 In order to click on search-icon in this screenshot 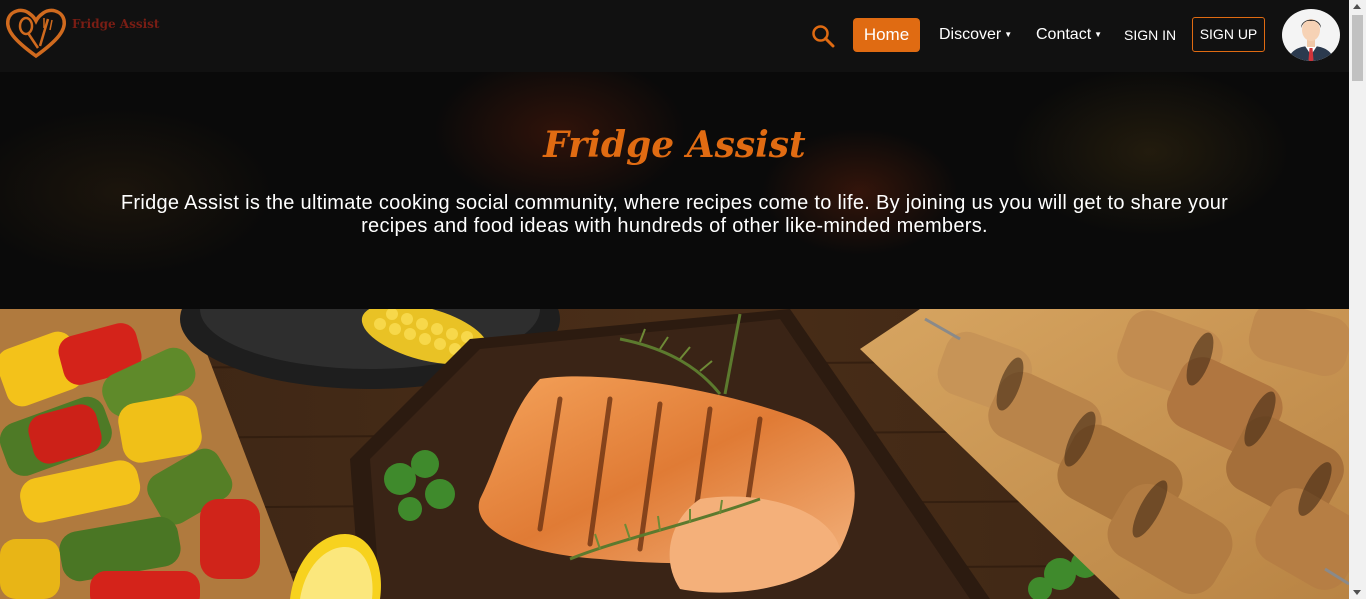, I will do `click(823, 36)`.